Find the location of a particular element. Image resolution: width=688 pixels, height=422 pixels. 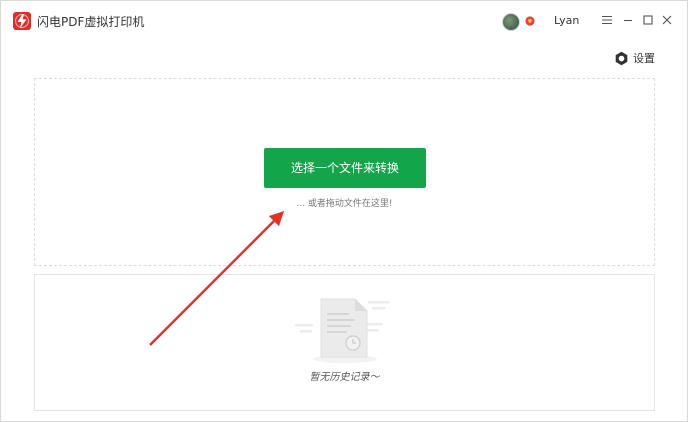

title-bar: 闪电PDF虚拟打印机 Lyan is located at coordinates (344, 21).